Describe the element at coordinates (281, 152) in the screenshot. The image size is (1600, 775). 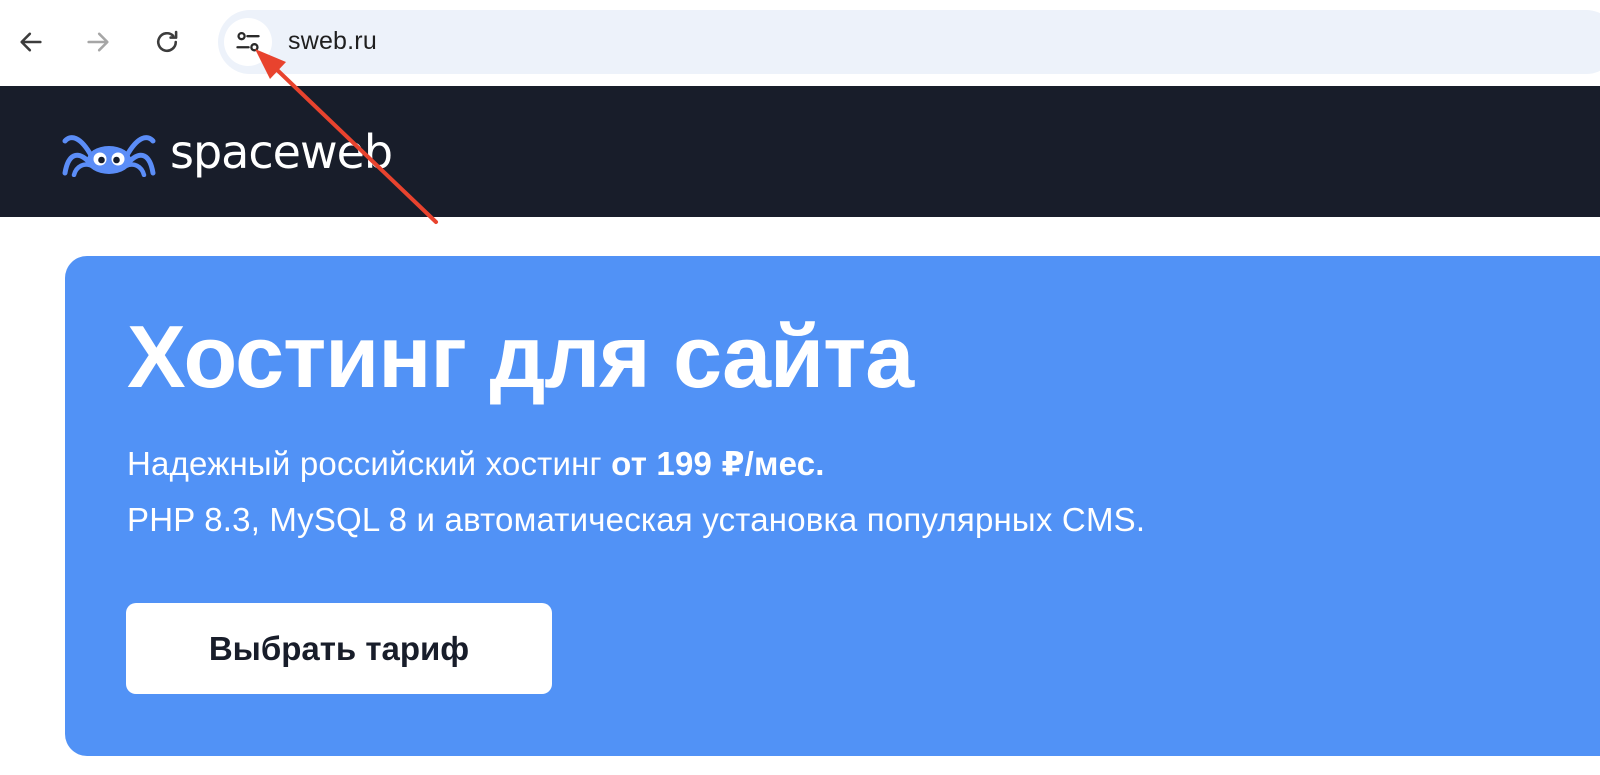
I see `logo-text: spaceweb` at that location.